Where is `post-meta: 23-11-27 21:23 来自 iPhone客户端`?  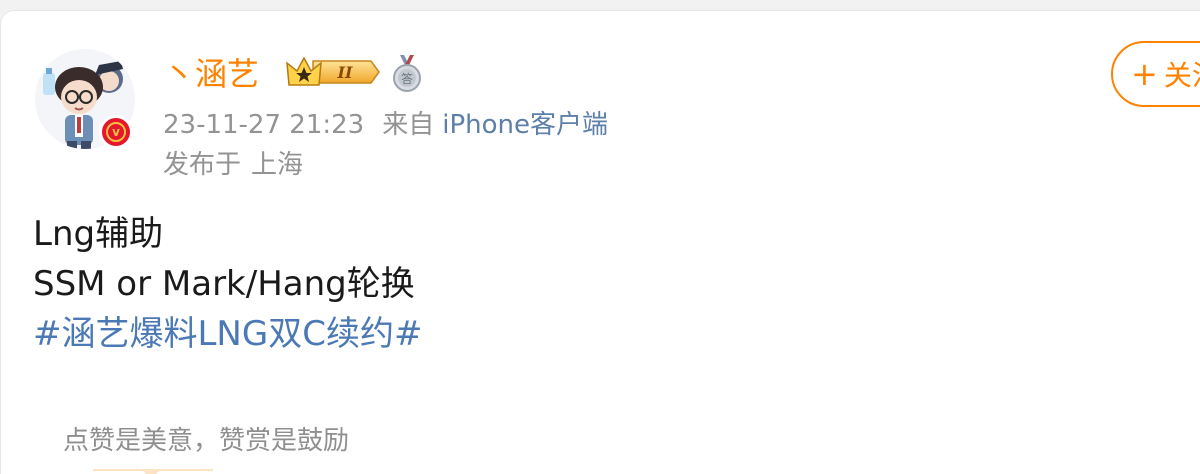 post-meta: 23-11-27 21:23 来自 iPhone客户端 is located at coordinates (385, 125).